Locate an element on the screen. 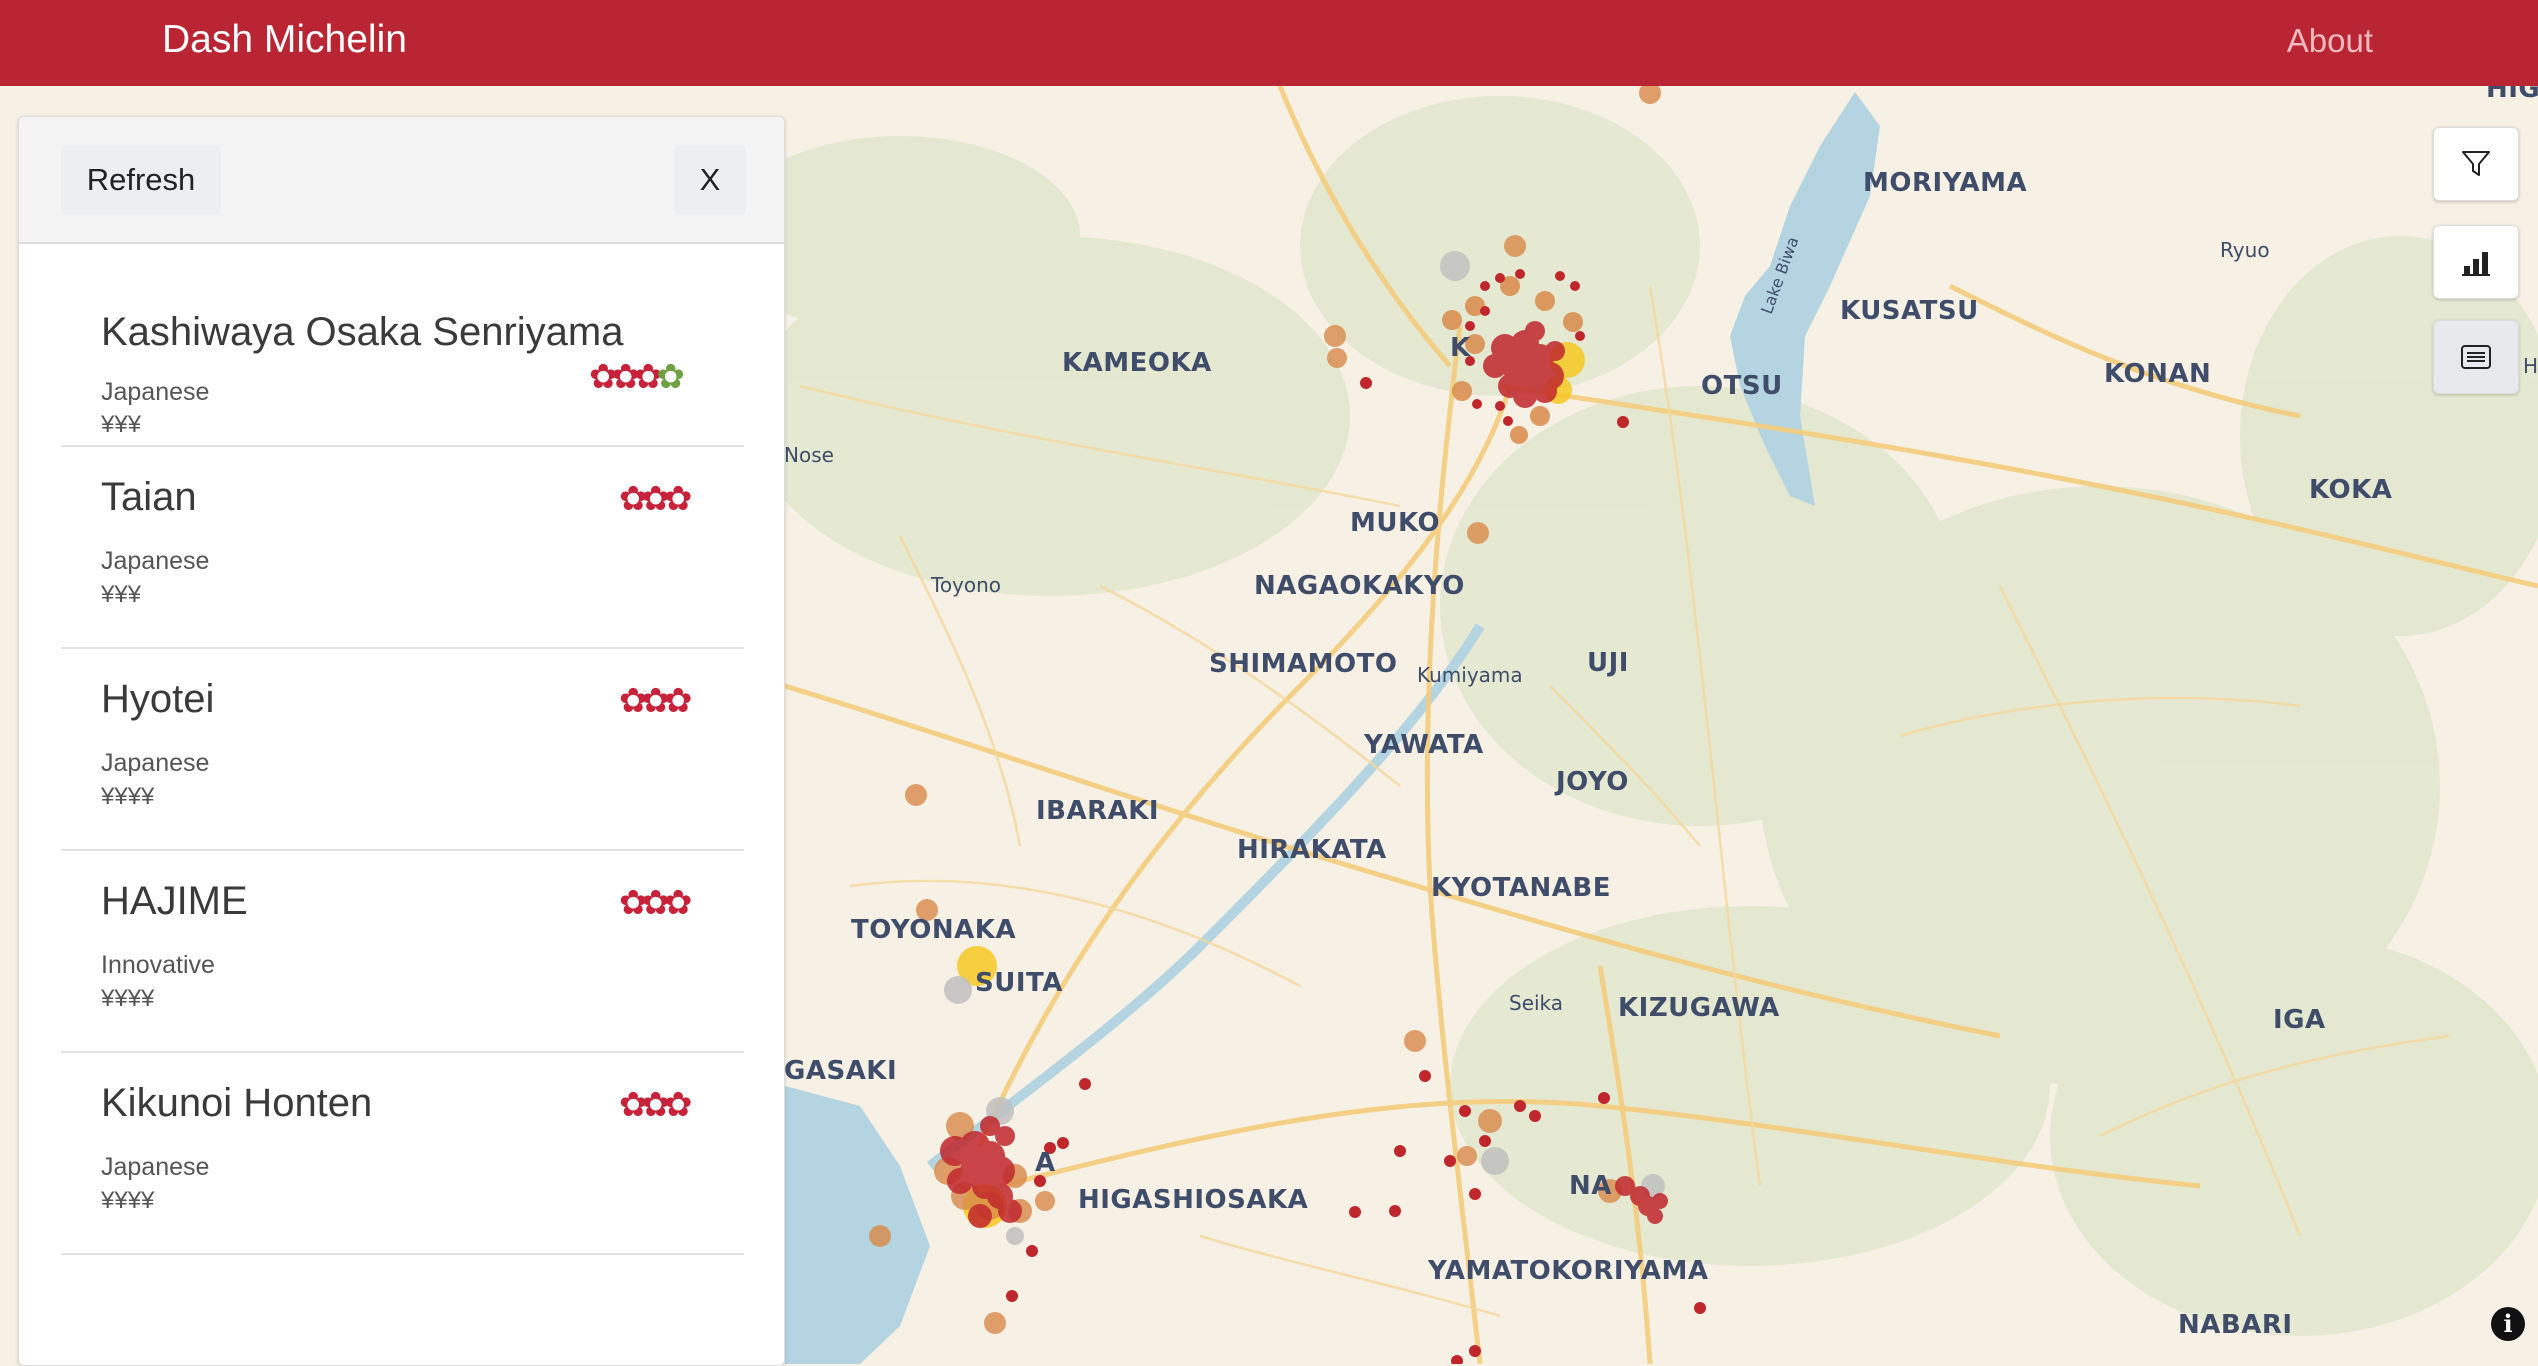 This screenshot has height=1366, width=2538. map-label: KUSATSU is located at coordinates (1909, 311).